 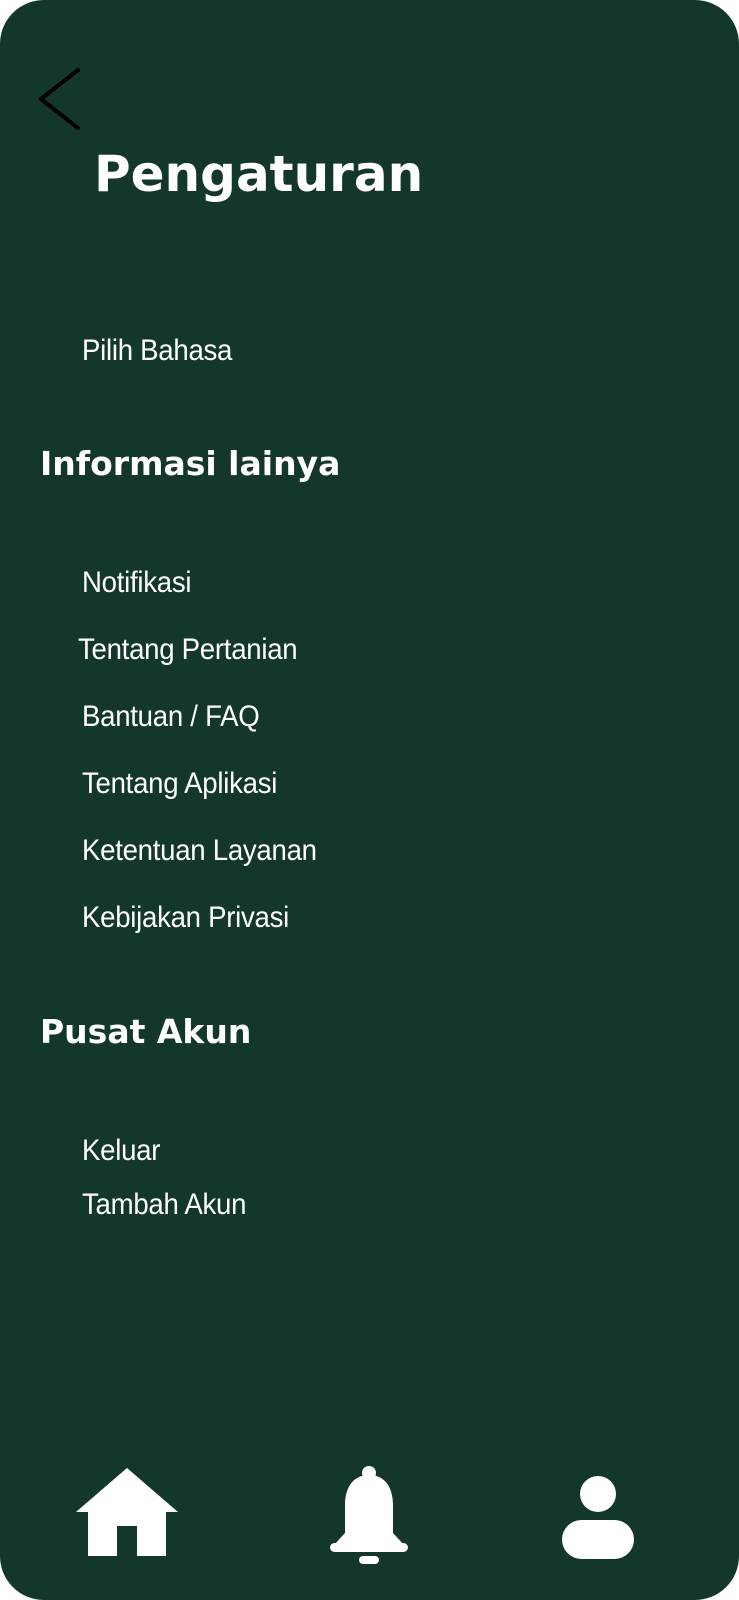 I want to click on section-heading-pusat-akun: Pusat Akun, so click(x=146, y=1031).